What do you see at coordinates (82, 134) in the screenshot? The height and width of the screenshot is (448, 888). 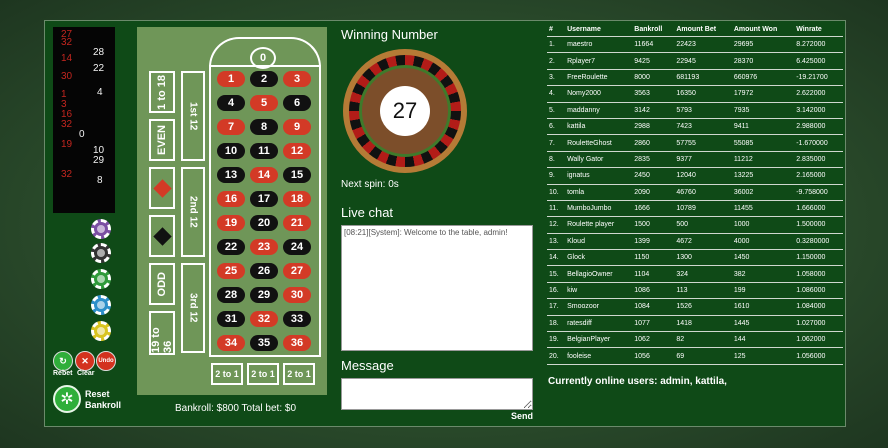 I see `history-black-number: 0` at bounding box center [82, 134].